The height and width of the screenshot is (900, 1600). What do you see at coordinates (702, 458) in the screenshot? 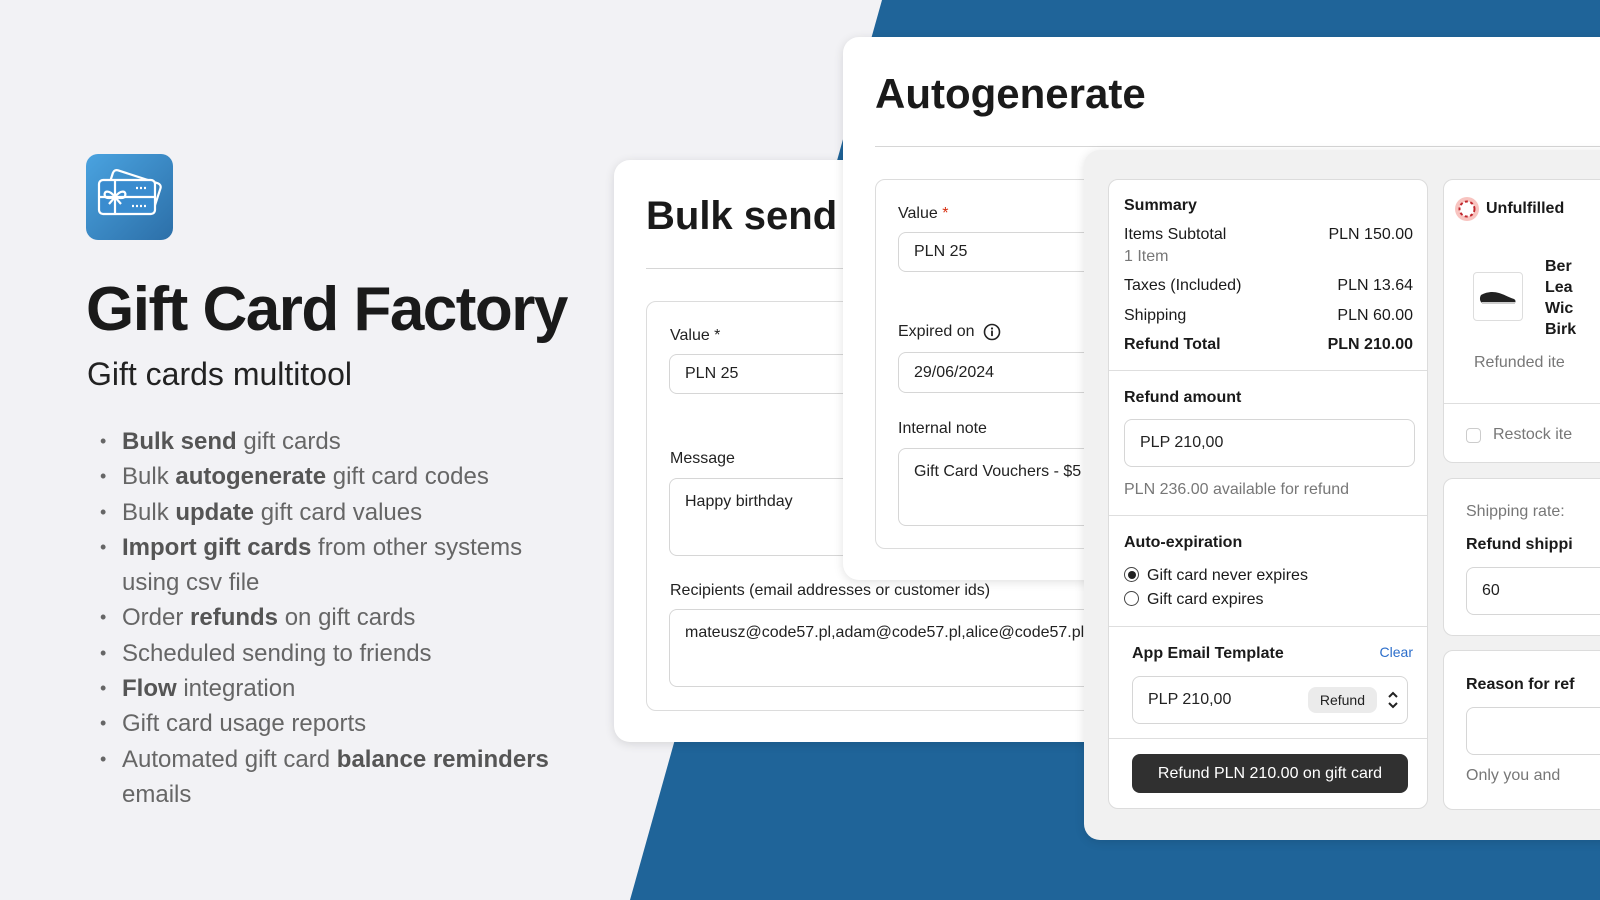
I see `message-label: Message` at bounding box center [702, 458].